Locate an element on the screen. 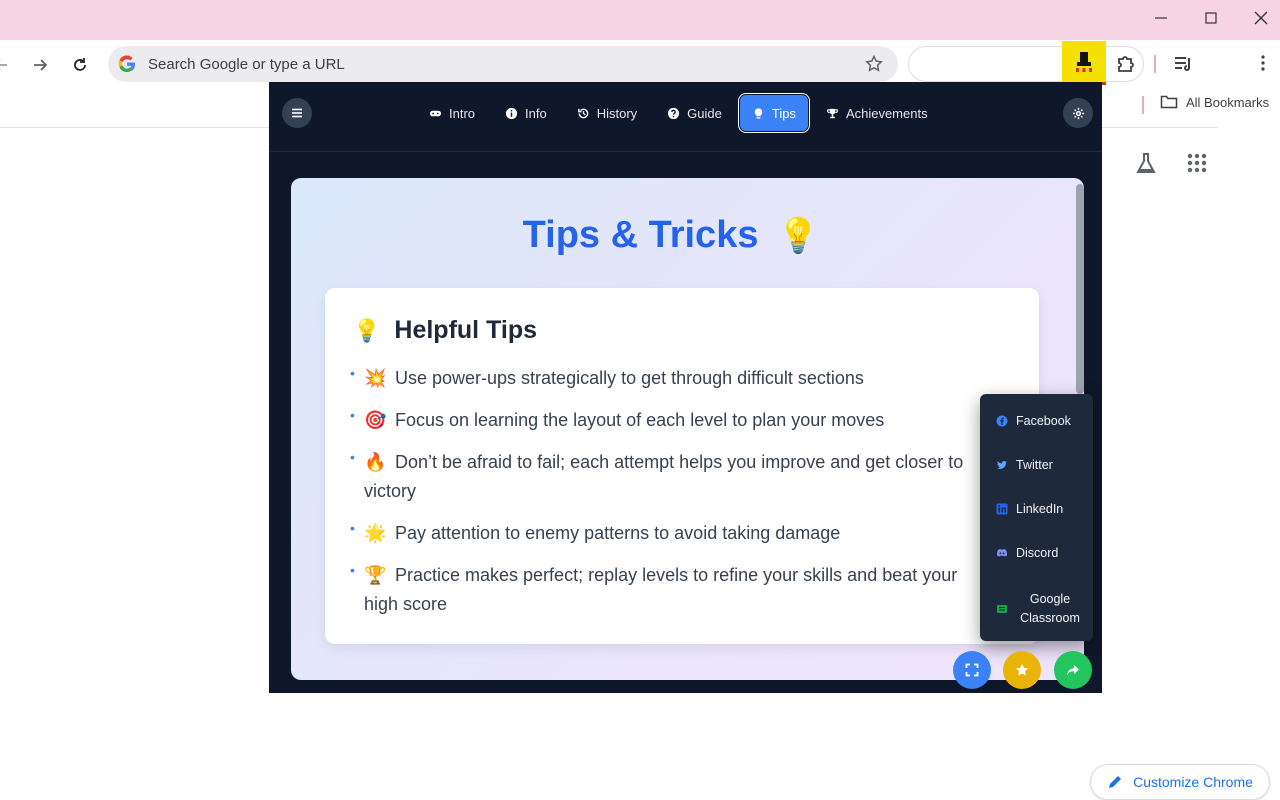  omnibox-placeholder: Search Google or type a URL is located at coordinates (246, 64).